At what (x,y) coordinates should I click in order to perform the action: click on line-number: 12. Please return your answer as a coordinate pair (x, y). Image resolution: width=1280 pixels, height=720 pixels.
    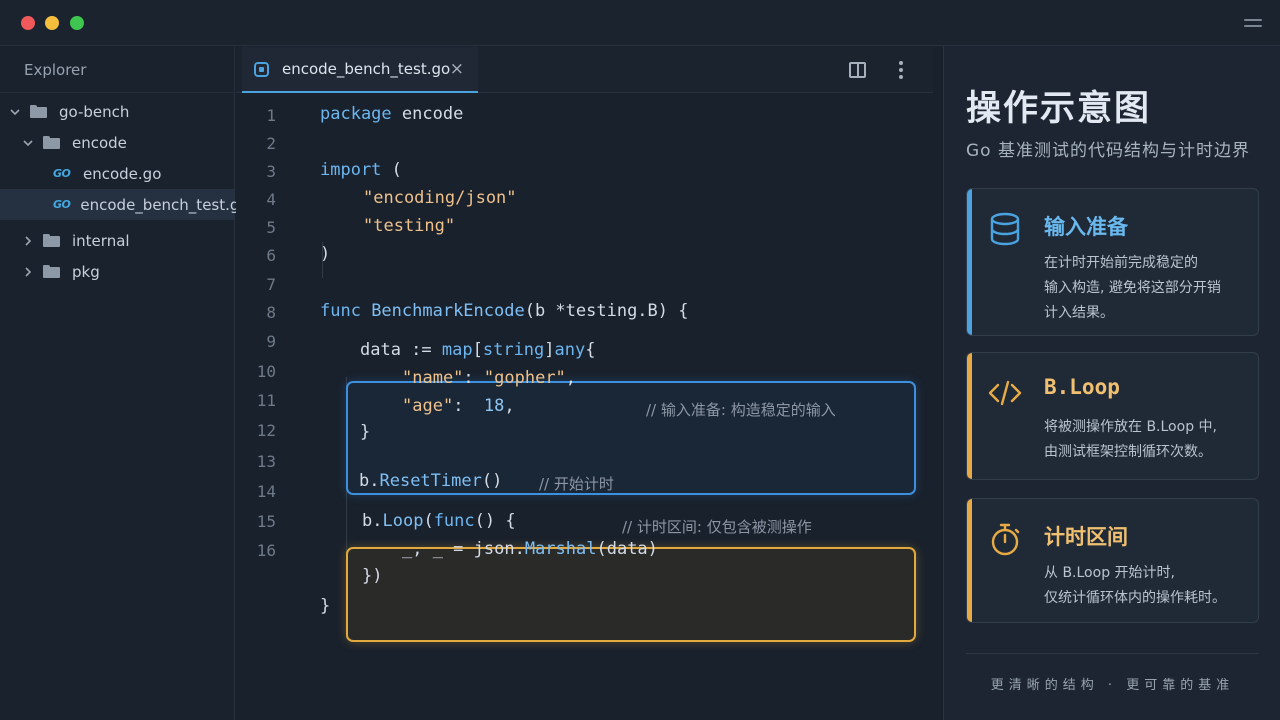
    Looking at the image, I should click on (266, 430).